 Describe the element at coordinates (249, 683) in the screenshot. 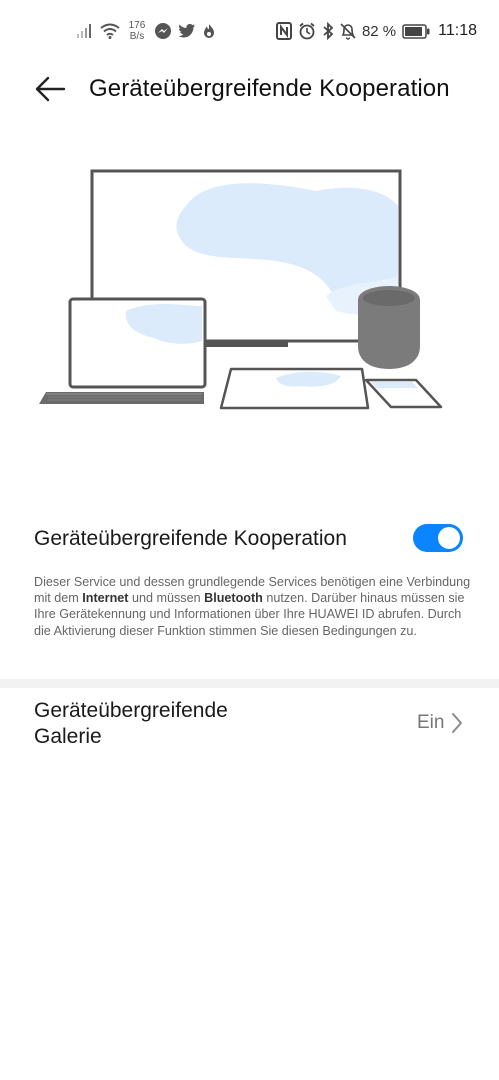

I see `section-divider` at that location.